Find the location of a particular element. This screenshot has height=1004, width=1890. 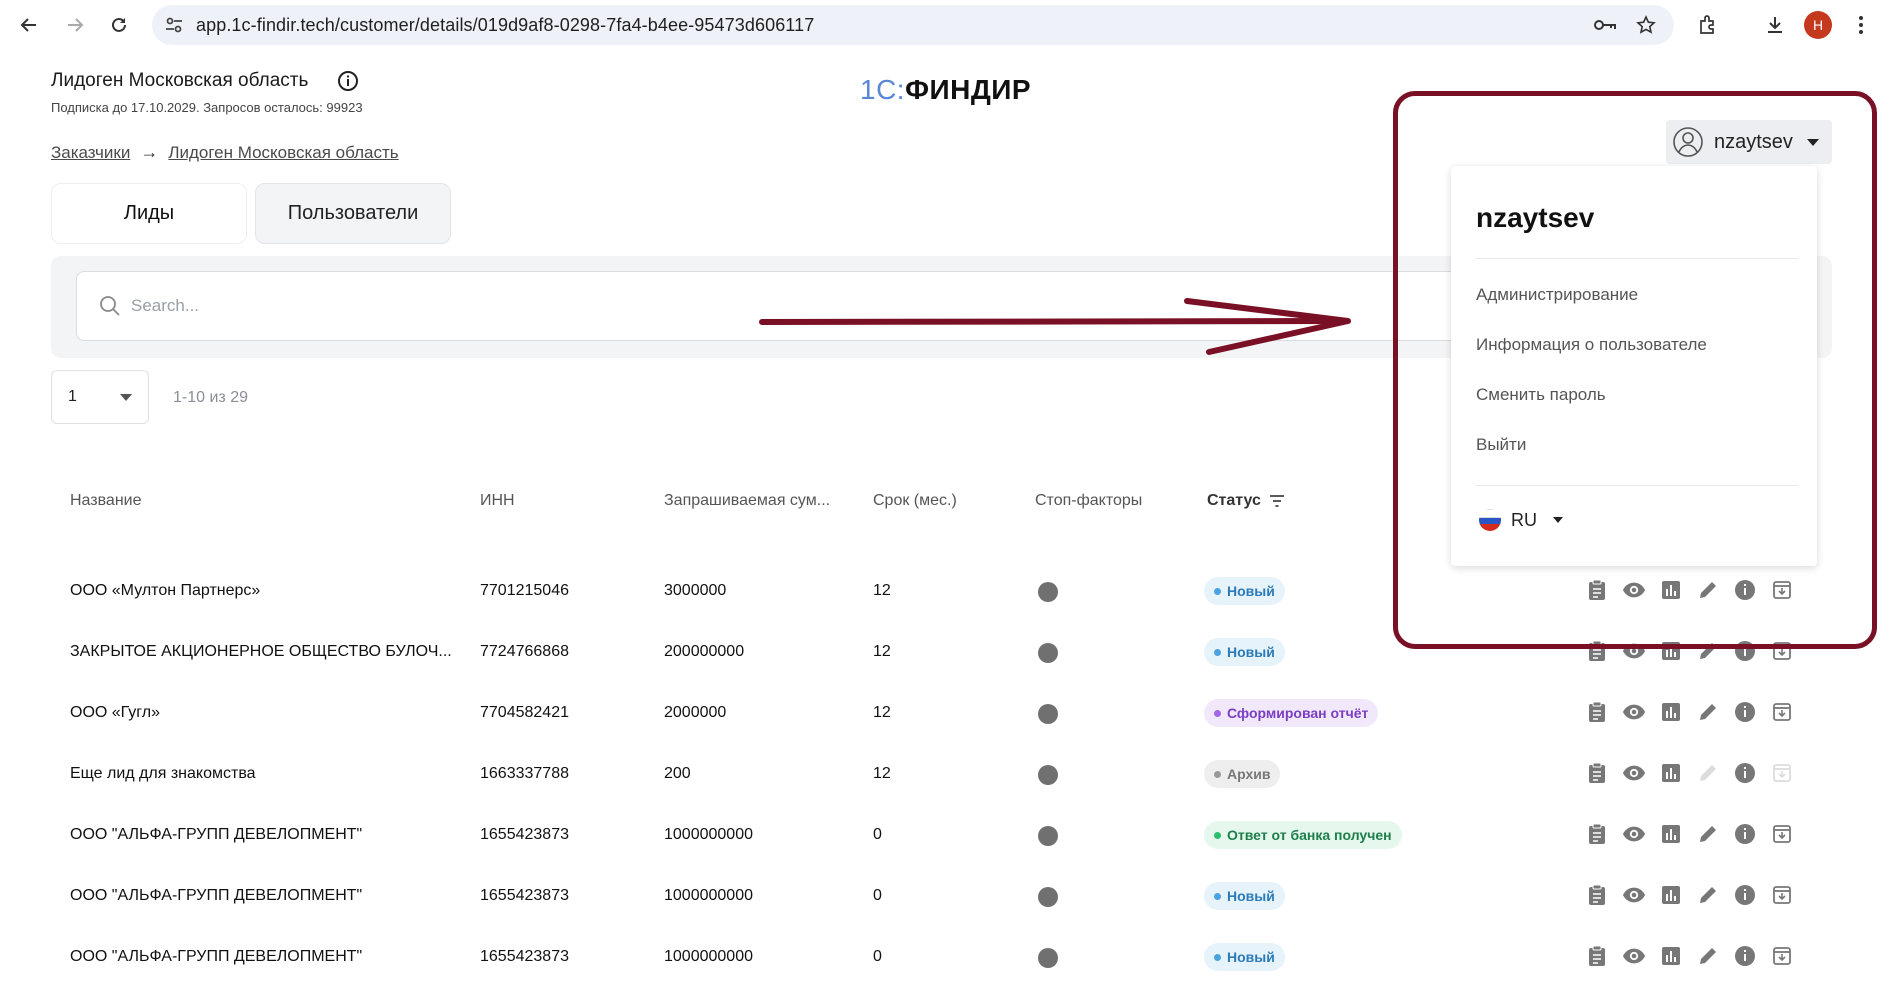

filter-icon is located at coordinates (1277, 501).